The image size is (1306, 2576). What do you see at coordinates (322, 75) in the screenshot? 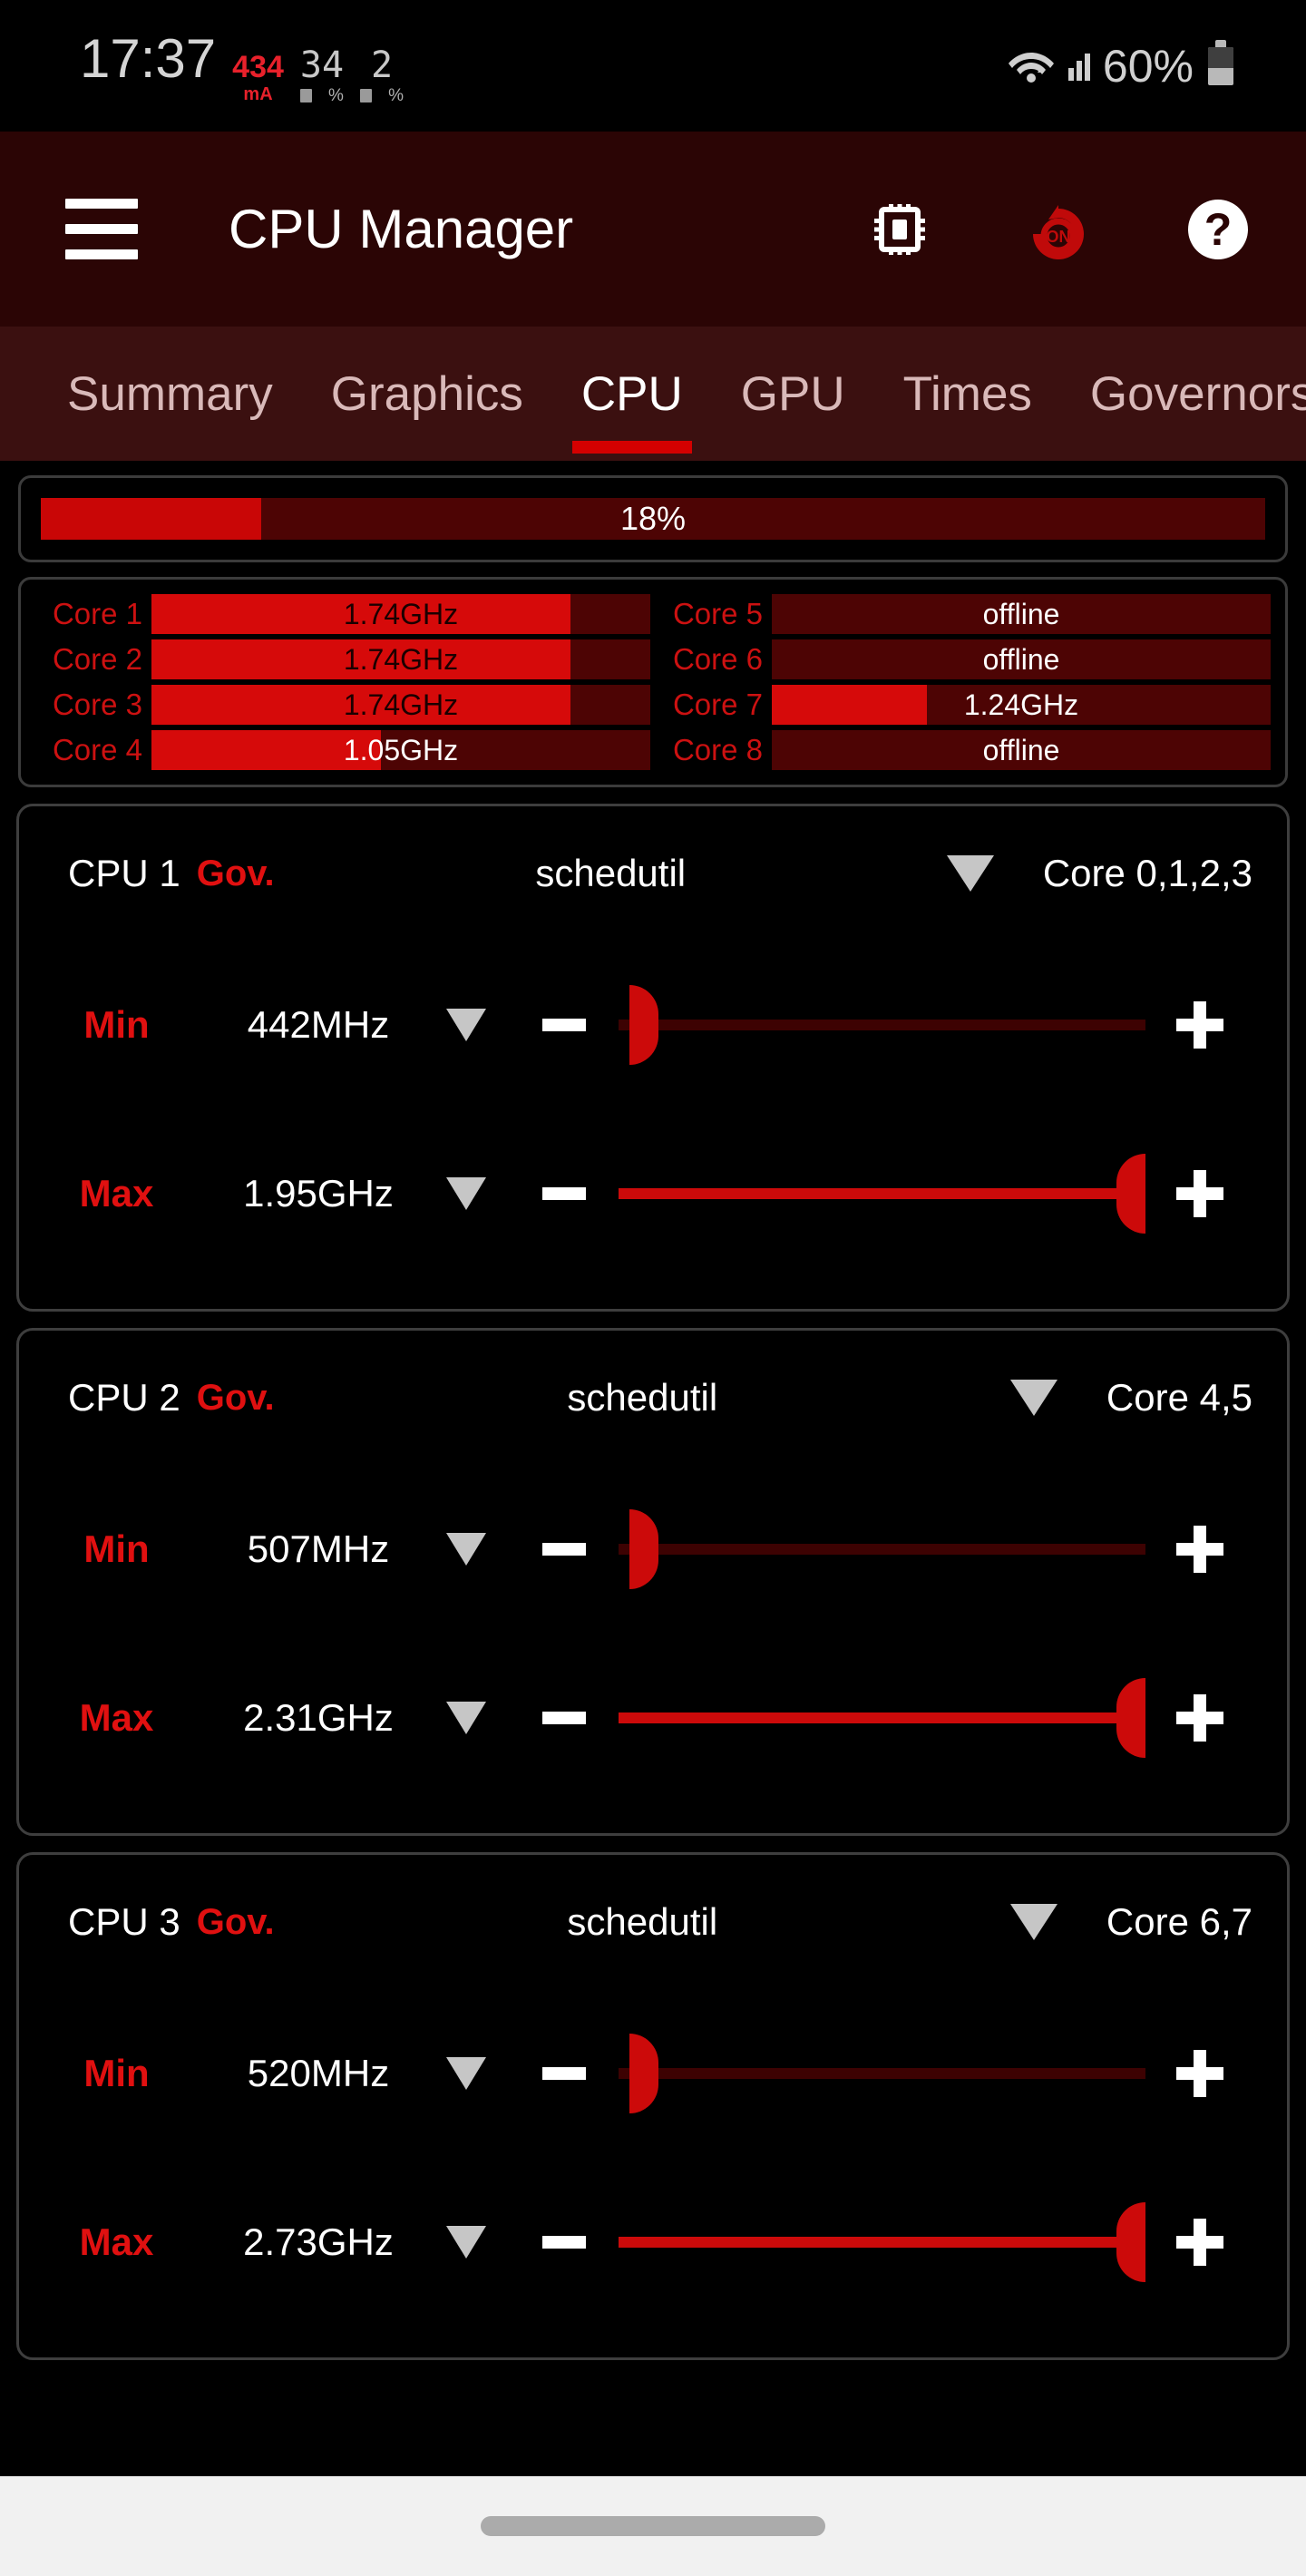
I see `cpu-usage-indicator: 34 %` at bounding box center [322, 75].